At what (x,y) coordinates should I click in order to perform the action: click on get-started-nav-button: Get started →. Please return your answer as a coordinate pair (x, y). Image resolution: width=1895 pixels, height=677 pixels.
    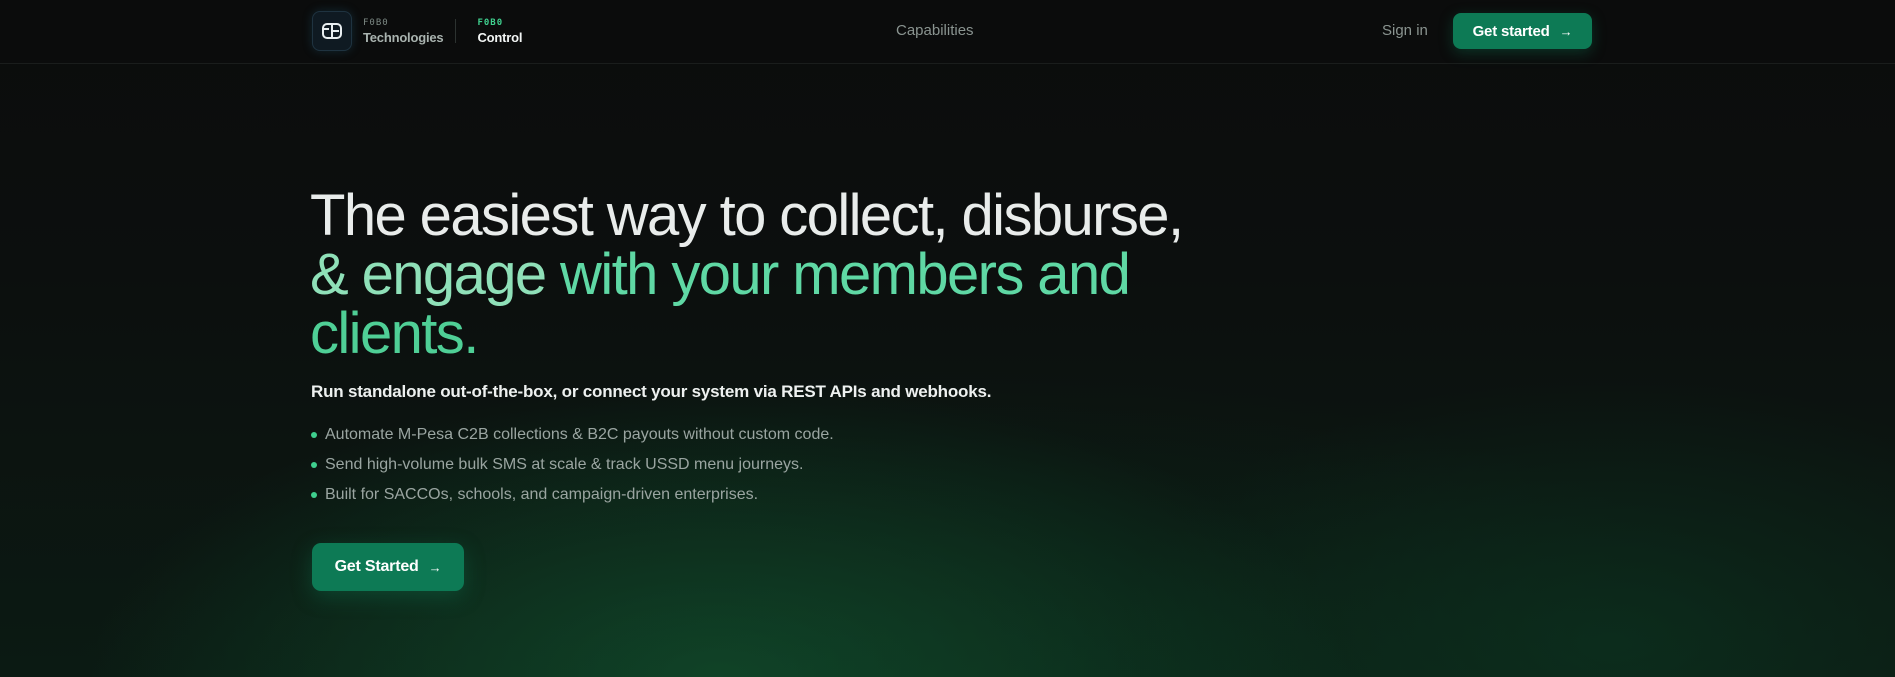
    Looking at the image, I should click on (1522, 31).